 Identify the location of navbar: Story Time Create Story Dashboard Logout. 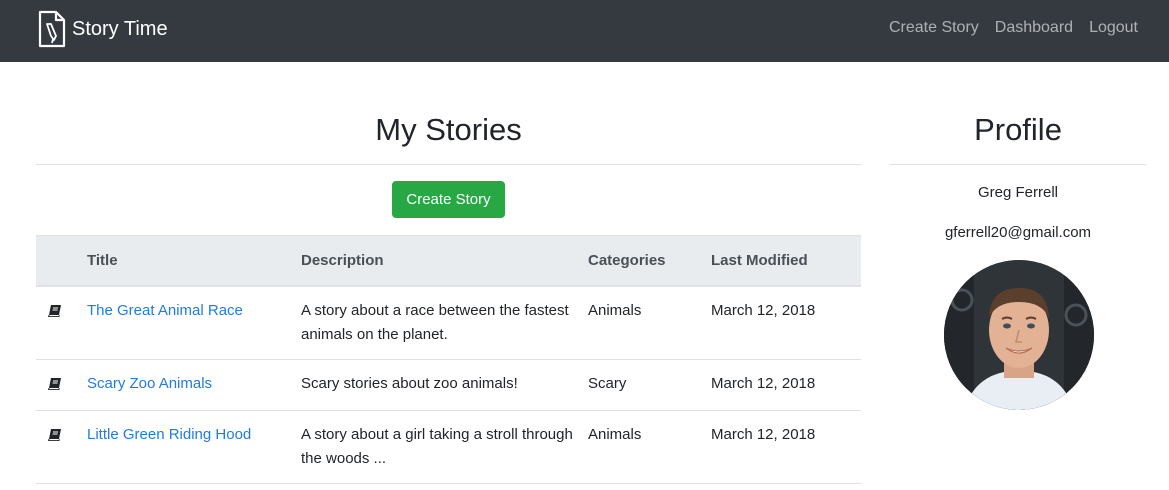
(584, 31).